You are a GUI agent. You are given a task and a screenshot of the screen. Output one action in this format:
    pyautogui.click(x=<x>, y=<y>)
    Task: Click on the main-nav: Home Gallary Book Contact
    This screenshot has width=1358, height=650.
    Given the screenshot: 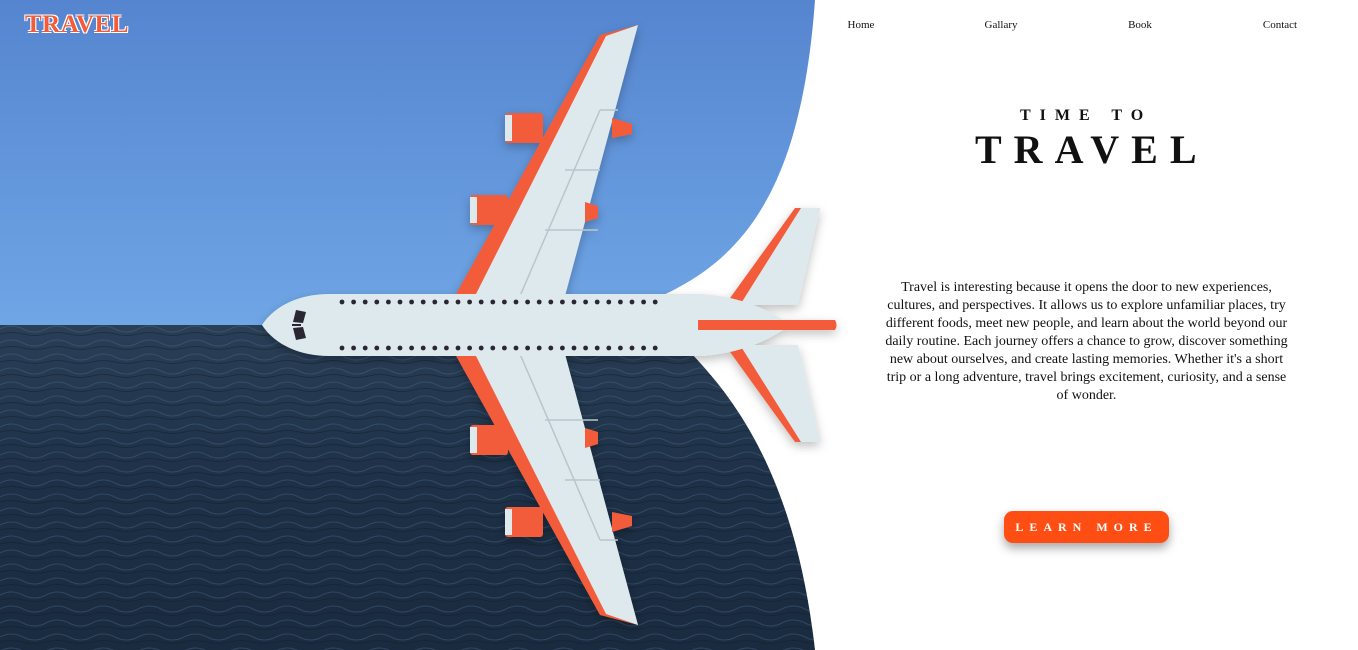 What is the action you would take?
    pyautogui.click(x=679, y=27)
    